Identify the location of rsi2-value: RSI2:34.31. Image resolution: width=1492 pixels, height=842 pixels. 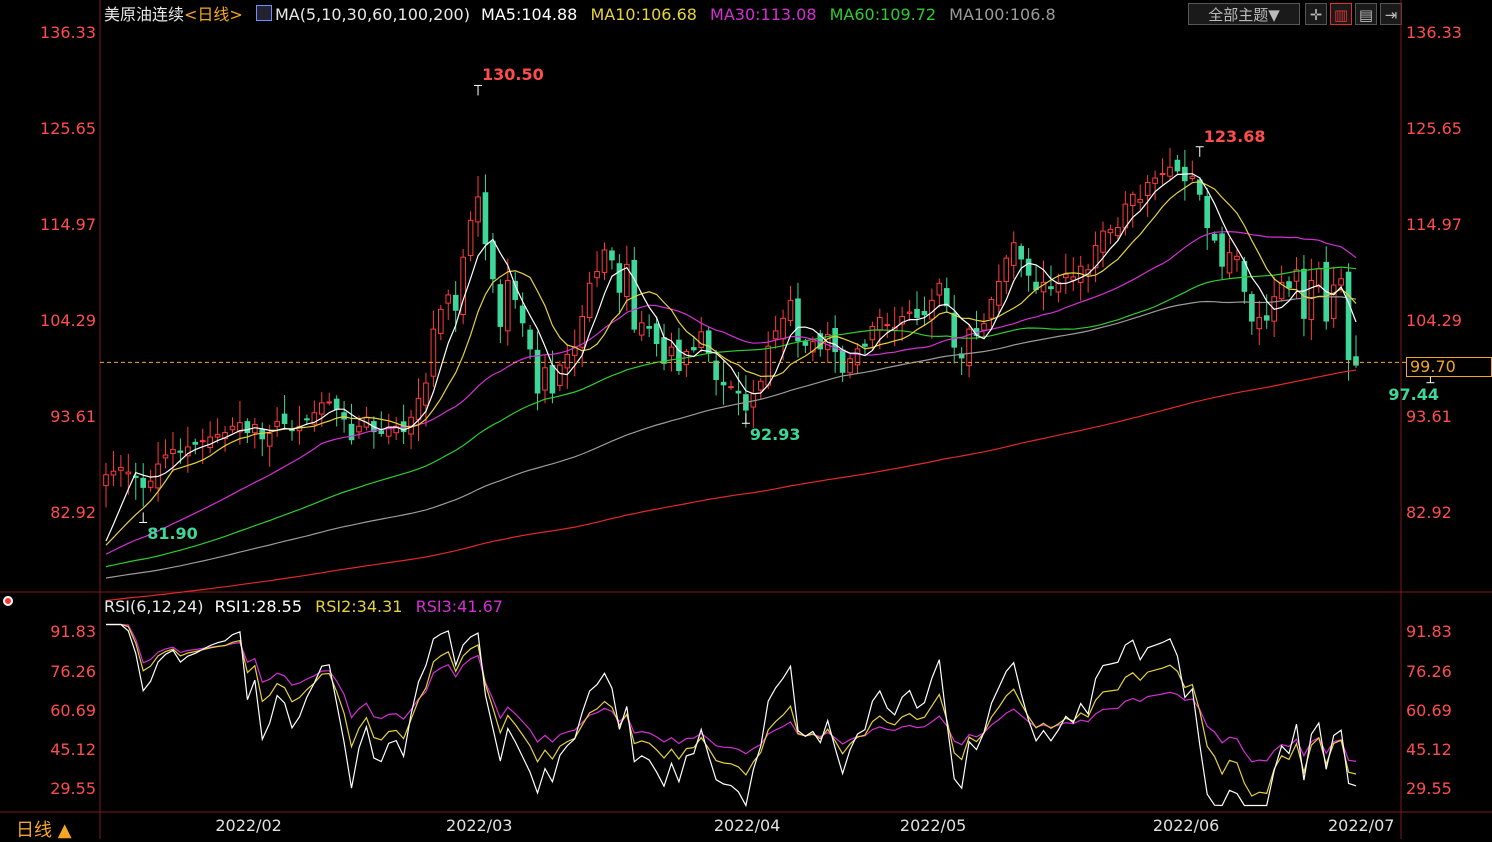
(359, 606).